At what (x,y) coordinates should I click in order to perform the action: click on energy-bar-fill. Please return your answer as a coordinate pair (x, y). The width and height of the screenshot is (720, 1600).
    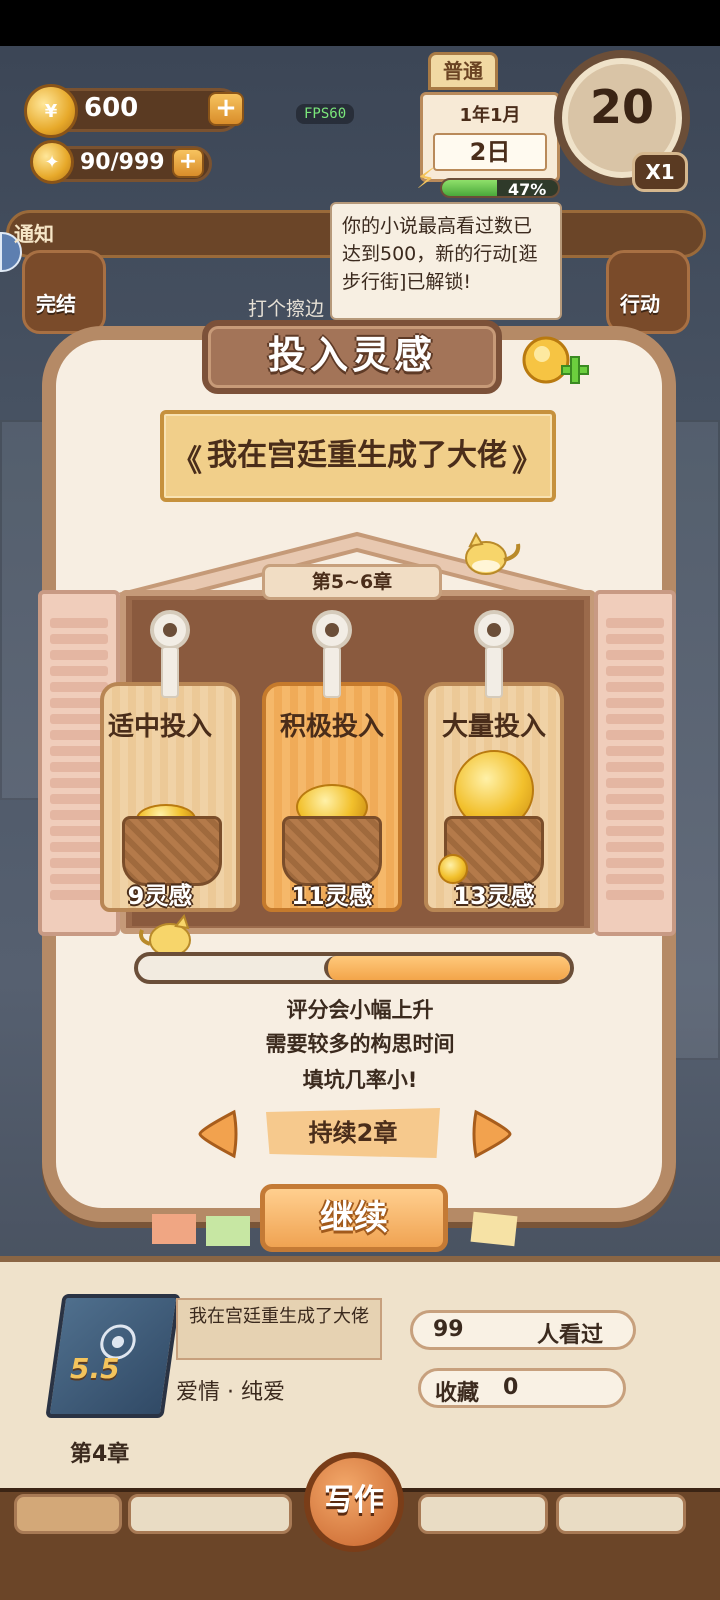
    Looking at the image, I should click on (469, 188).